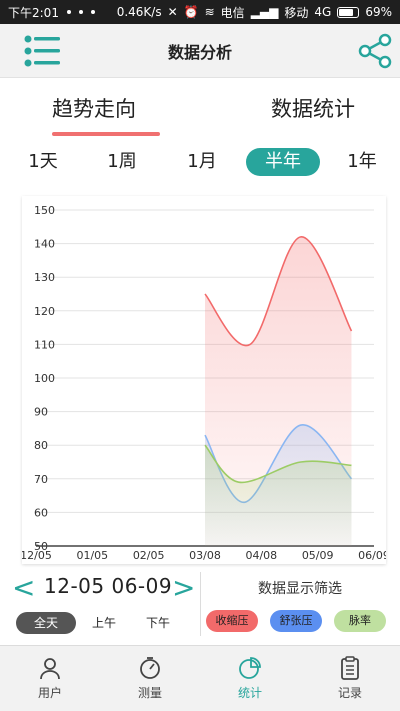 This screenshot has width=400, height=711. What do you see at coordinates (37, 555) in the screenshot?
I see `x-tick-label: 12/05` at bounding box center [37, 555].